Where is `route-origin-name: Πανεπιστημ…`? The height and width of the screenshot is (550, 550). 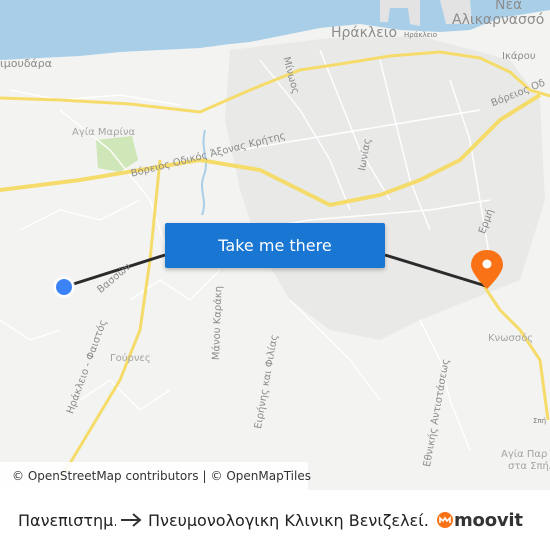
route-origin-name: Πανεπιστημ… is located at coordinates (67, 520).